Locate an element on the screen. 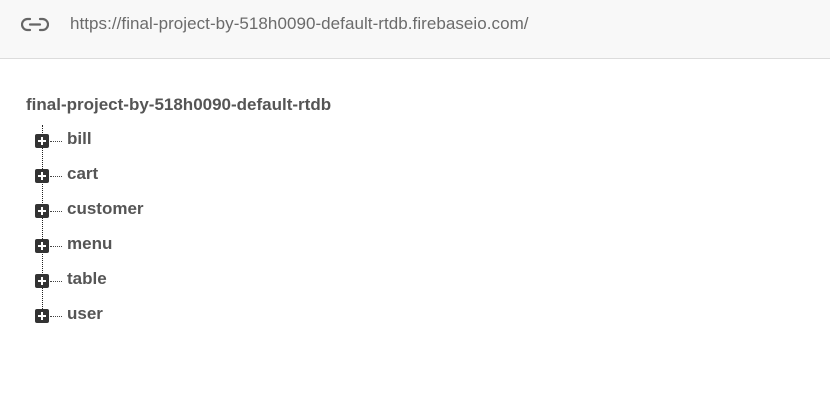  tree-node-label: cart is located at coordinates (82, 174).